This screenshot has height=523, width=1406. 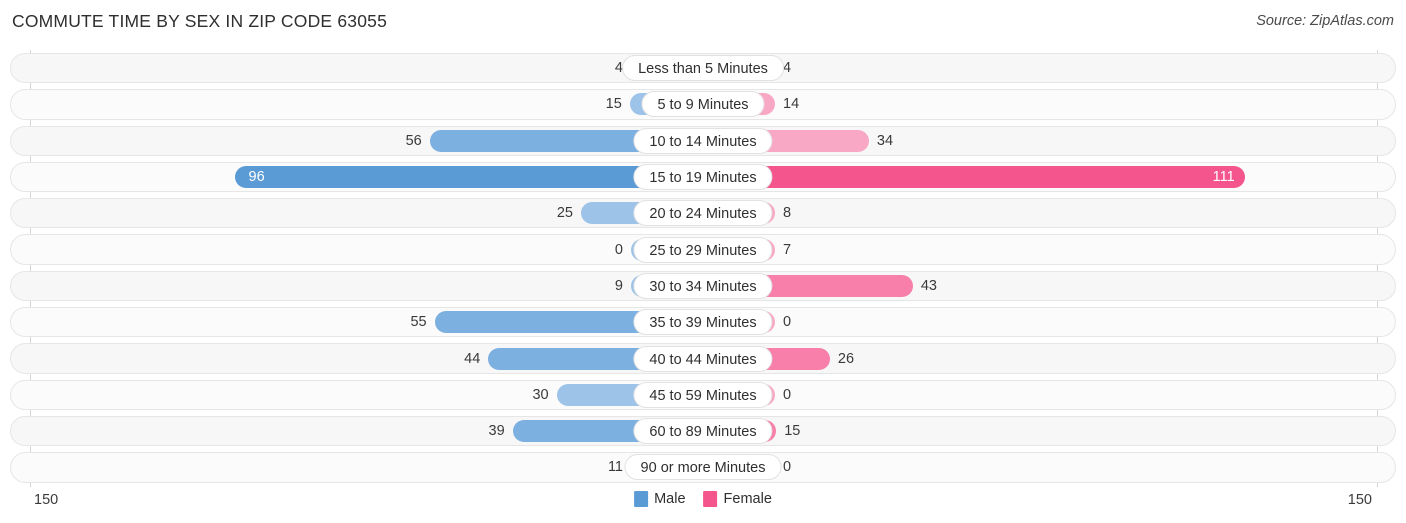 I want to click on row-bars: 96 111 15 to 19 Minutes, so click(x=703, y=177).